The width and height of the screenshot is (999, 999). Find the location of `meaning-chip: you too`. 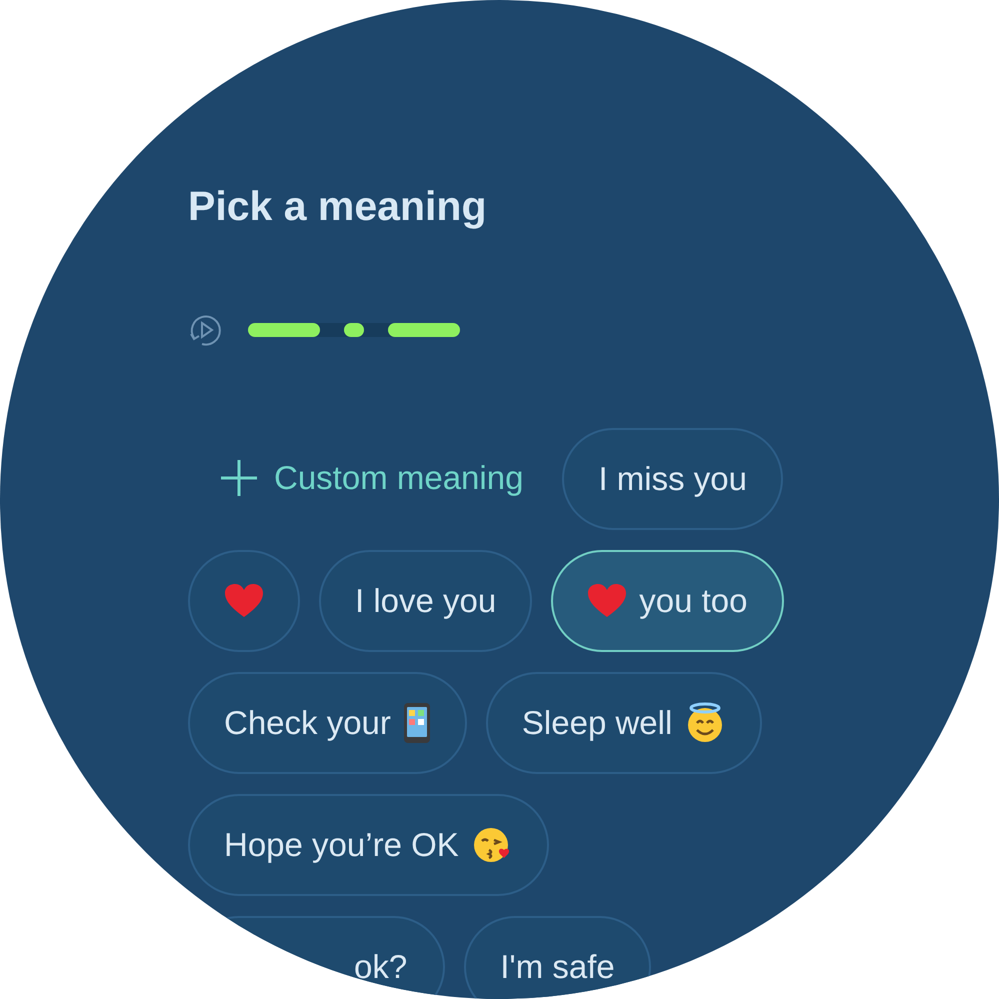

meaning-chip: you too is located at coordinates (667, 601).